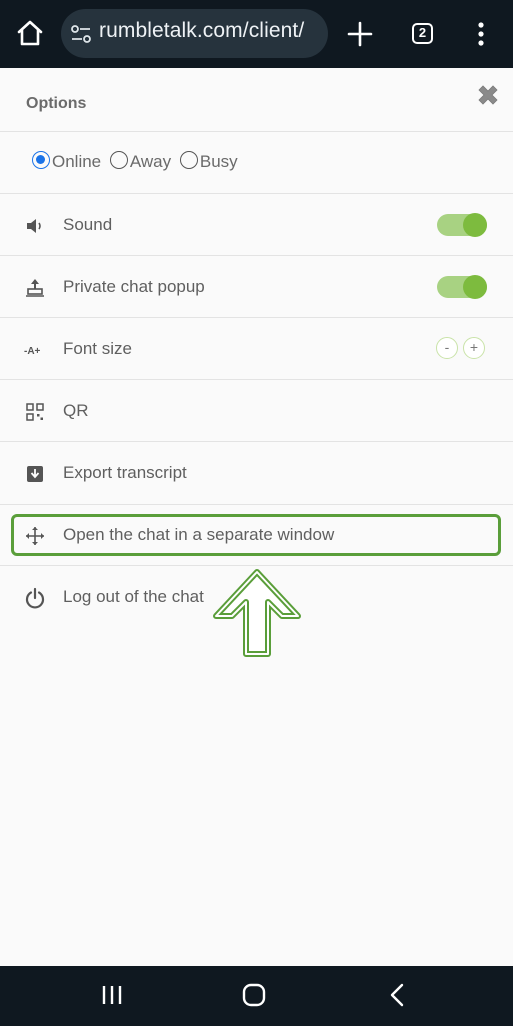  Describe the element at coordinates (256, 225) in the screenshot. I see `option-sound: Sound` at that location.